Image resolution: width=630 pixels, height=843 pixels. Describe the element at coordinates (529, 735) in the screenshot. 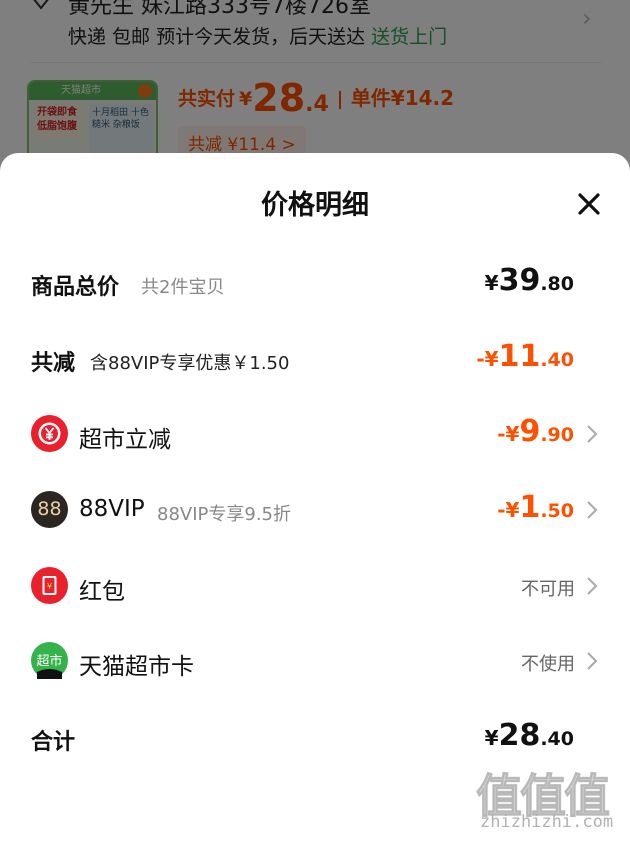

I see `sum-price: ¥28.40` at that location.